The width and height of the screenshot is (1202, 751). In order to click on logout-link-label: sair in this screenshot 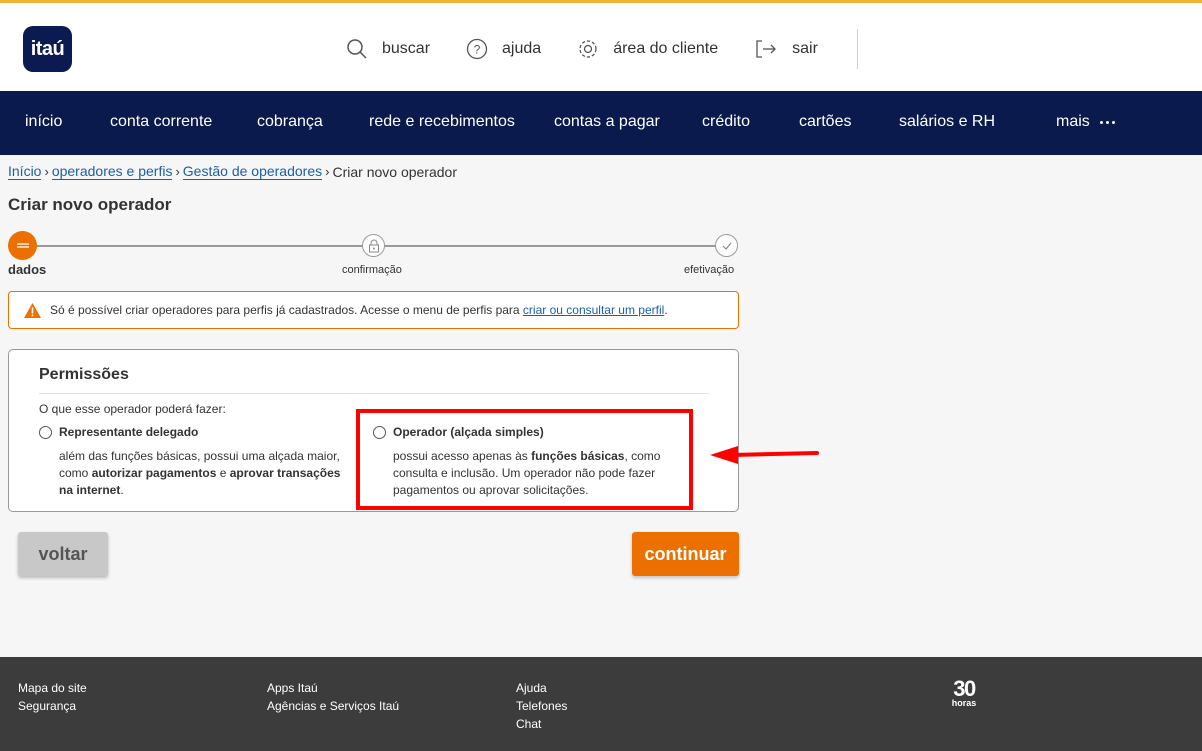, I will do `click(805, 48)`.